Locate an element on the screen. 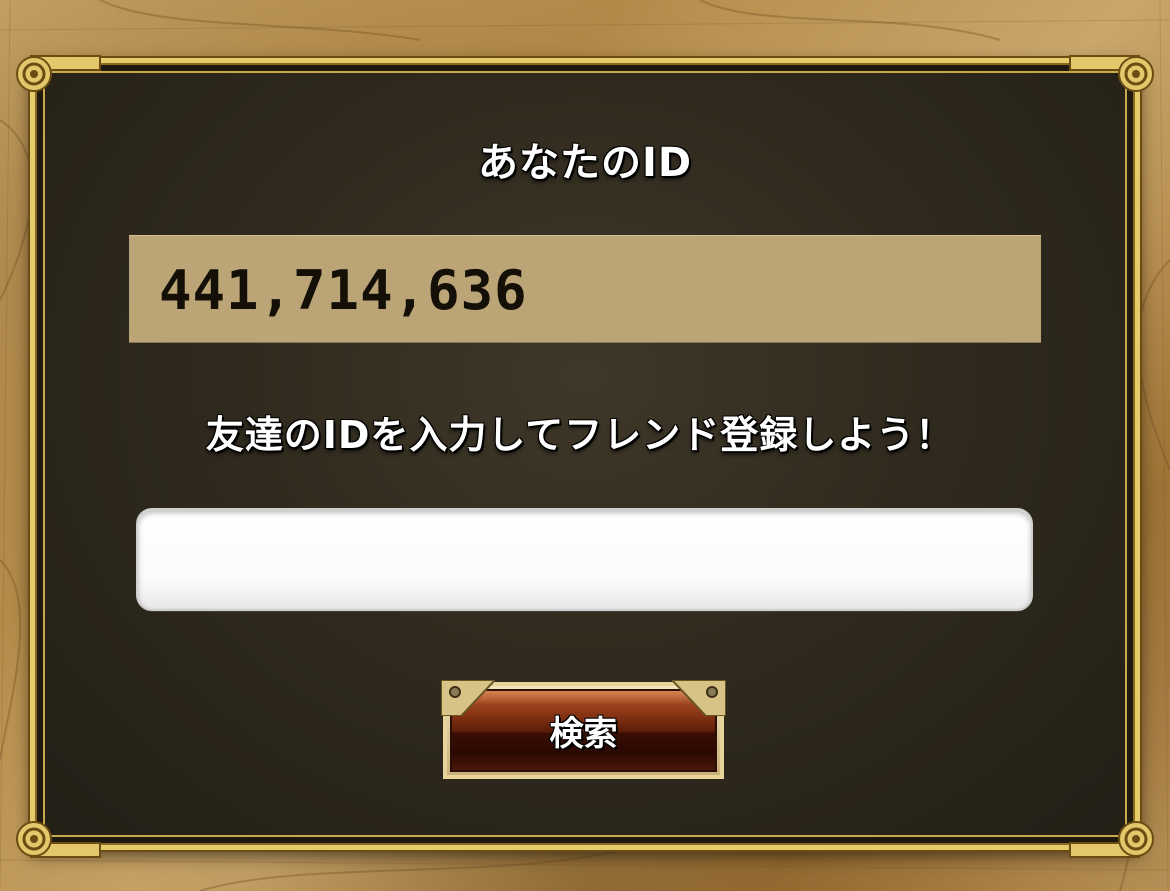 This screenshot has height=891, width=1170. dialog-title: あなたのID is located at coordinates (585, 163).